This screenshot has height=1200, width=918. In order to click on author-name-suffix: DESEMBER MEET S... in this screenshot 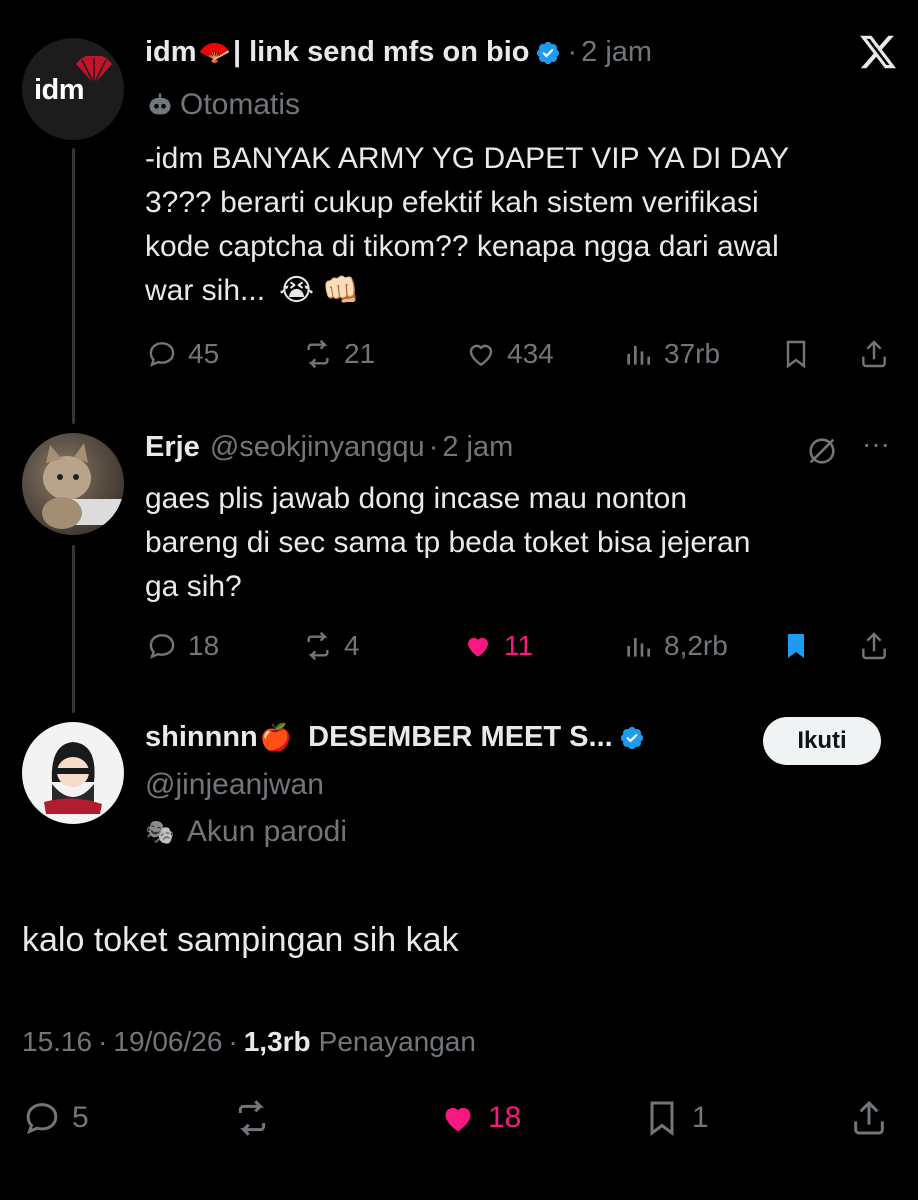, I will do `click(460, 737)`.